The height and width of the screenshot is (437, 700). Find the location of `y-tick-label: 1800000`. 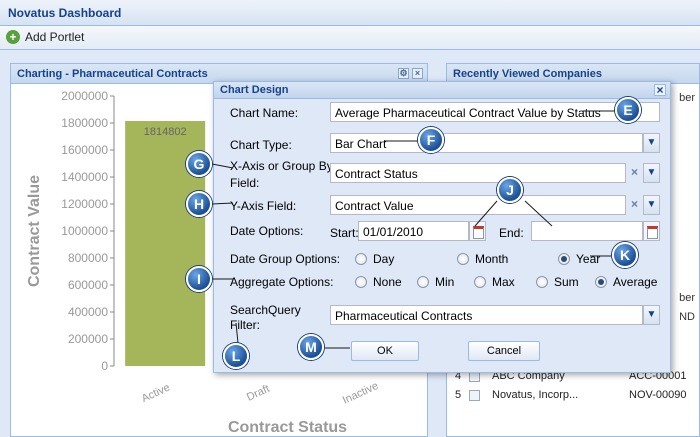

y-tick-label: 1800000 is located at coordinates (84, 123).